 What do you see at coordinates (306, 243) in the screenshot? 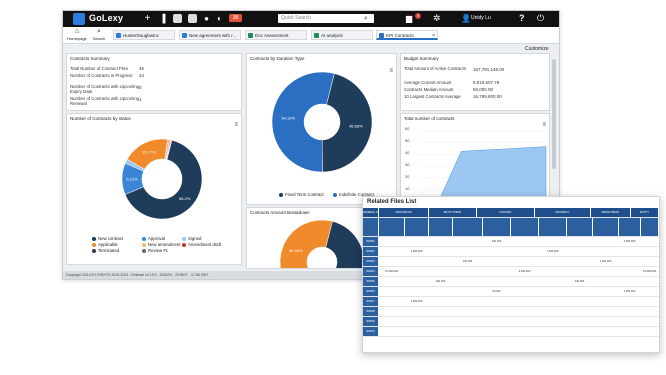
I see `donut-slice` at bounding box center [306, 243].